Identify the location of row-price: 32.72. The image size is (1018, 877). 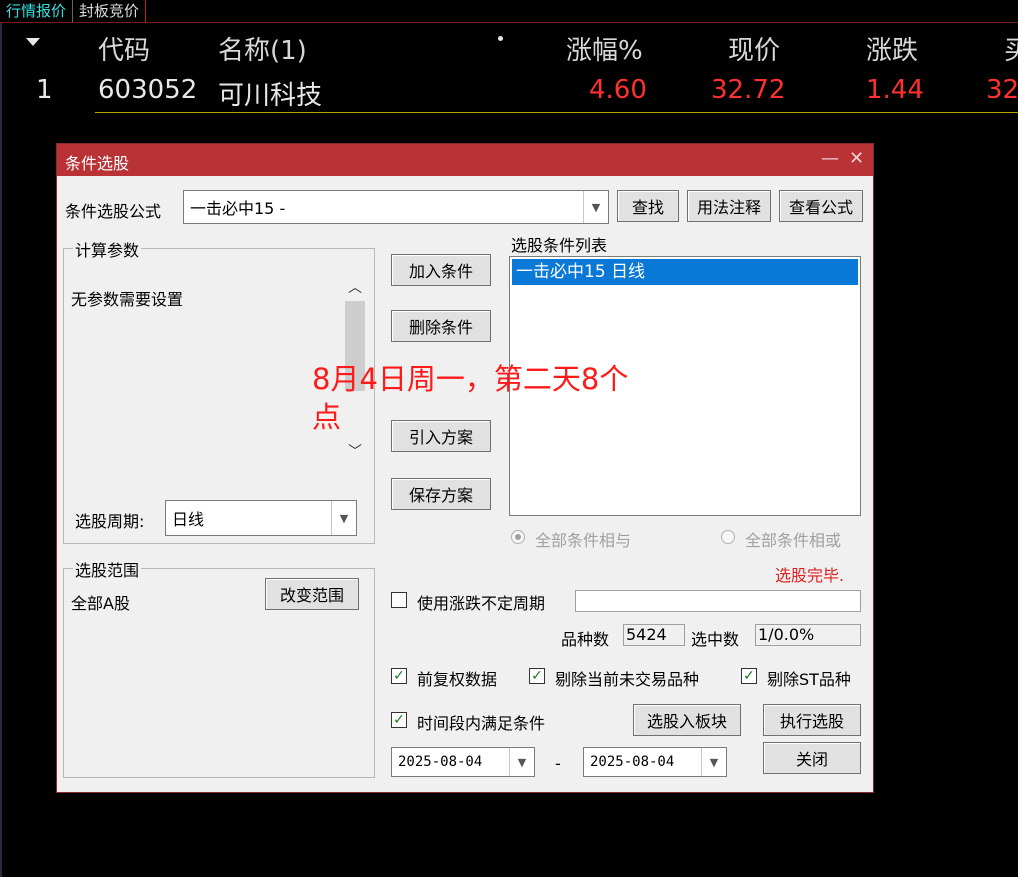
(748, 90).